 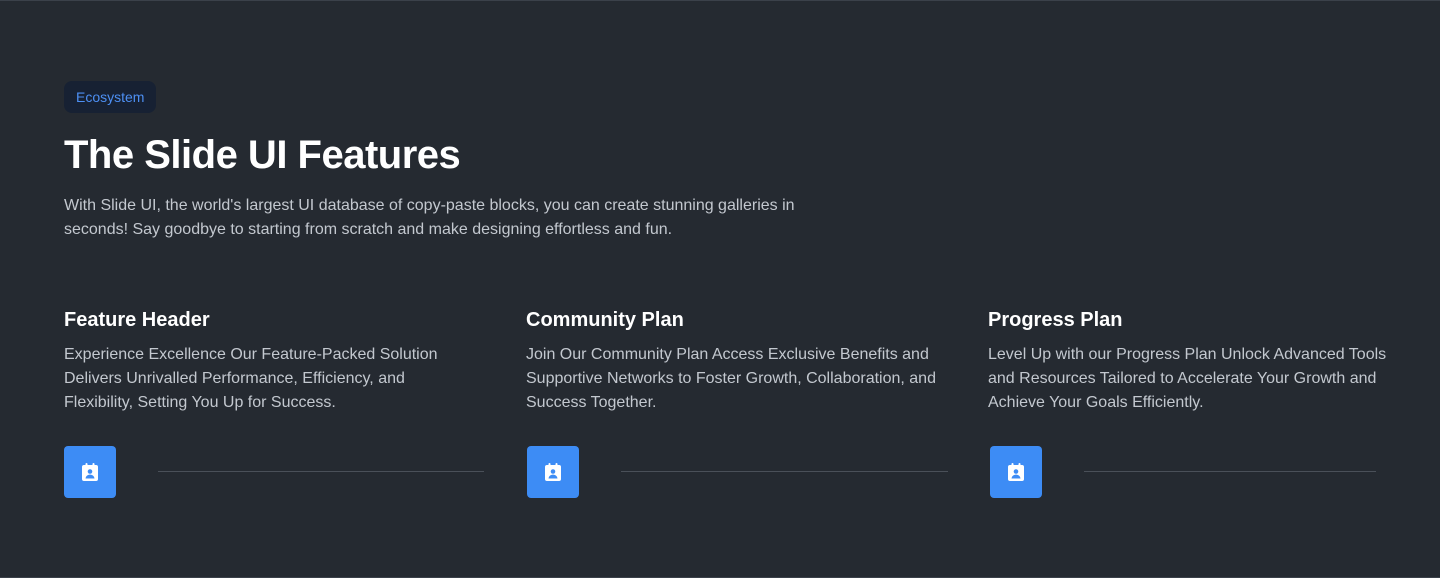 I want to click on feature-title: Progress Plan, so click(x=1055, y=320).